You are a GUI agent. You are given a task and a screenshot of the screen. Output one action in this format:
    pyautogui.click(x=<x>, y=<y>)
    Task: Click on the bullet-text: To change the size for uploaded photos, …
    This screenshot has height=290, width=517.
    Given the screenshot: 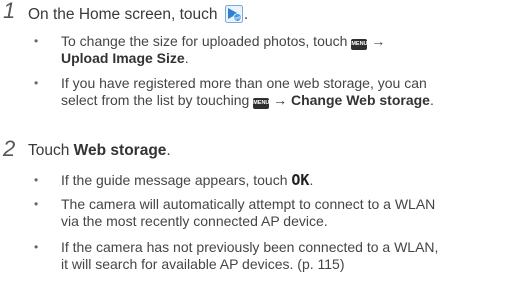 What is the action you would take?
    pyautogui.click(x=223, y=49)
    